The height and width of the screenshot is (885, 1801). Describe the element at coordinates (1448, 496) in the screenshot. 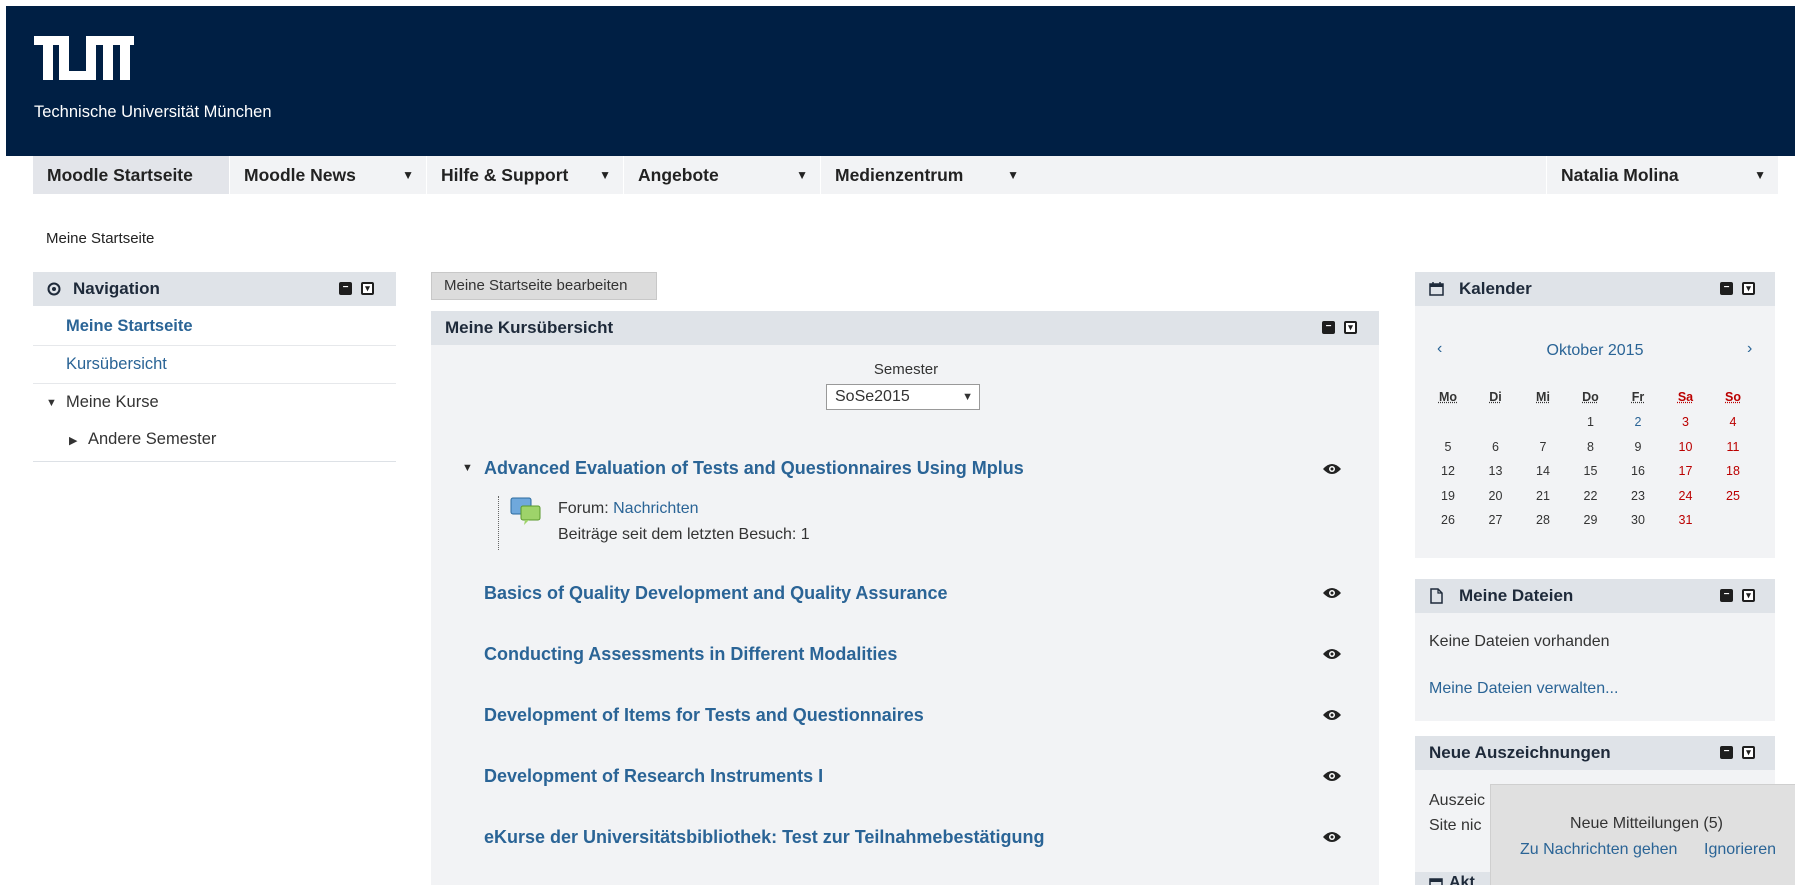

I see `calendar-day: 19` at that location.